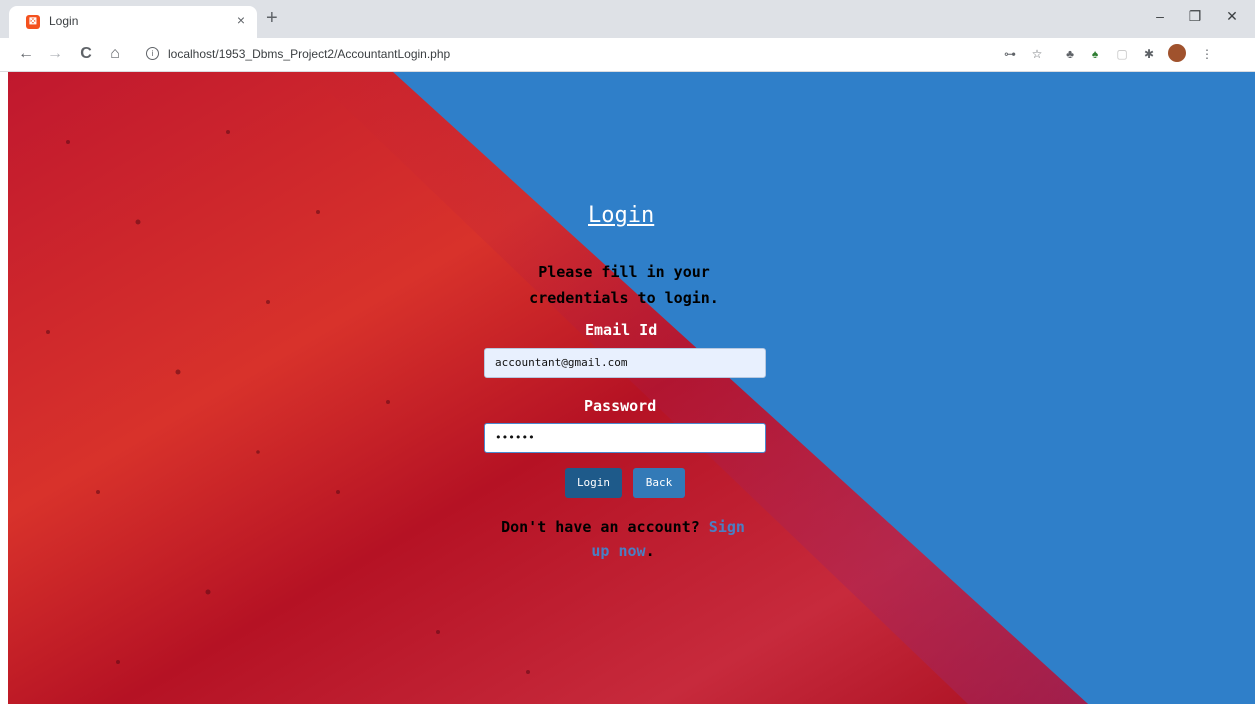  I want to click on login-button: Login, so click(593, 483).